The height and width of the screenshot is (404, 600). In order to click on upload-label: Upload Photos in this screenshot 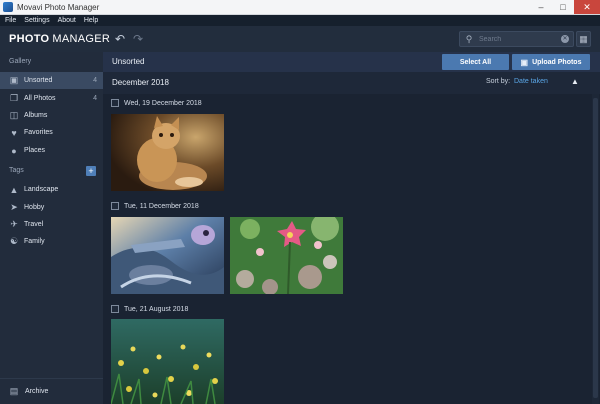, I will do `click(557, 62)`.